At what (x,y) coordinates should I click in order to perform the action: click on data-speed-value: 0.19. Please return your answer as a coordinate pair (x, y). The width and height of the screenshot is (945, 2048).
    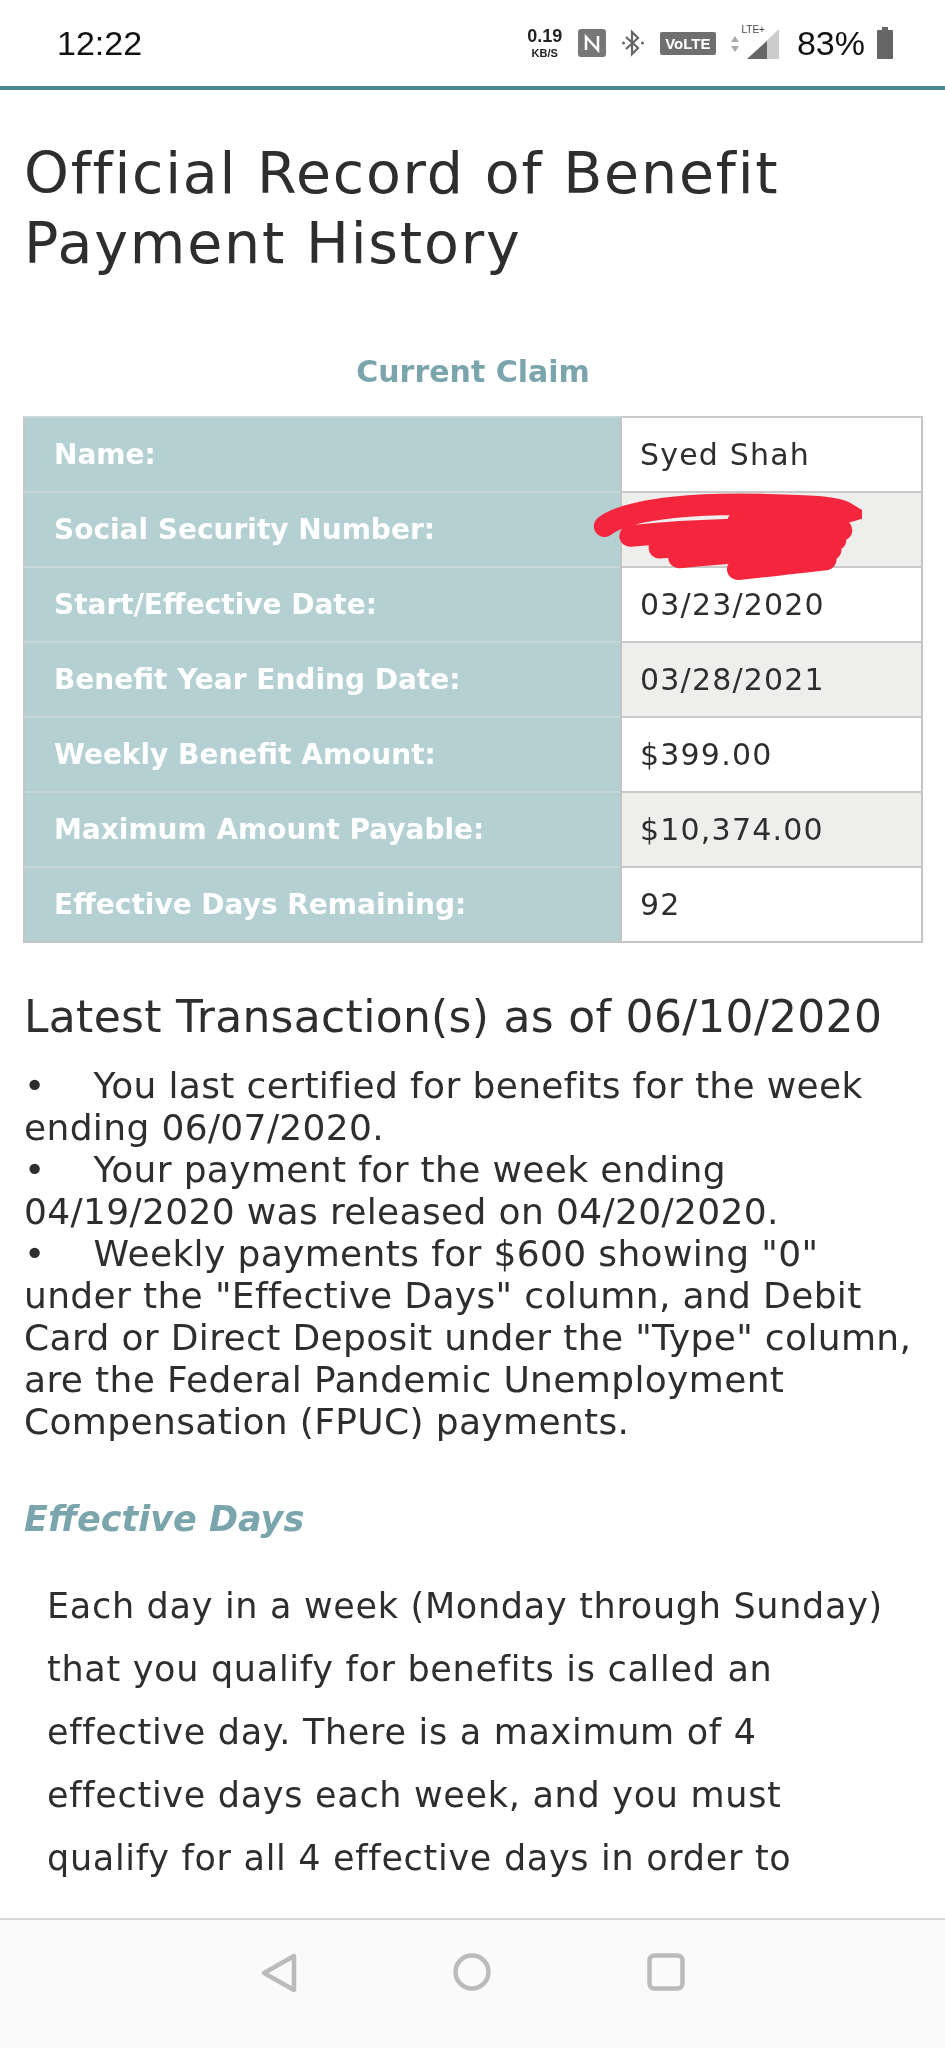
    Looking at the image, I should click on (545, 36).